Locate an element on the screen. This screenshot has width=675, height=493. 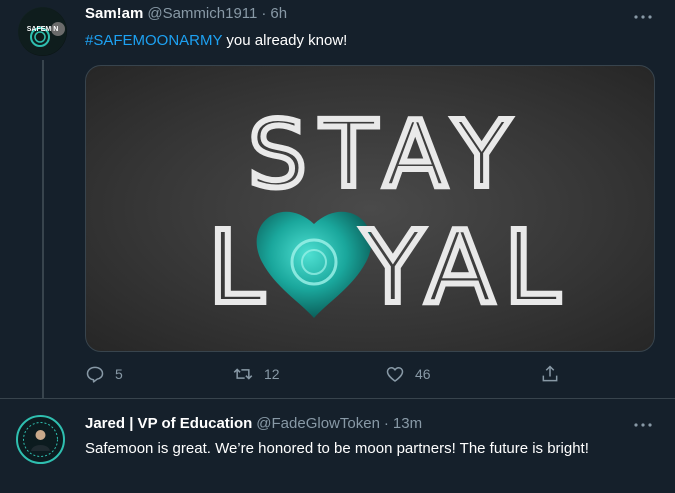
svg-text: SAFEM N is located at coordinates (43, 29).